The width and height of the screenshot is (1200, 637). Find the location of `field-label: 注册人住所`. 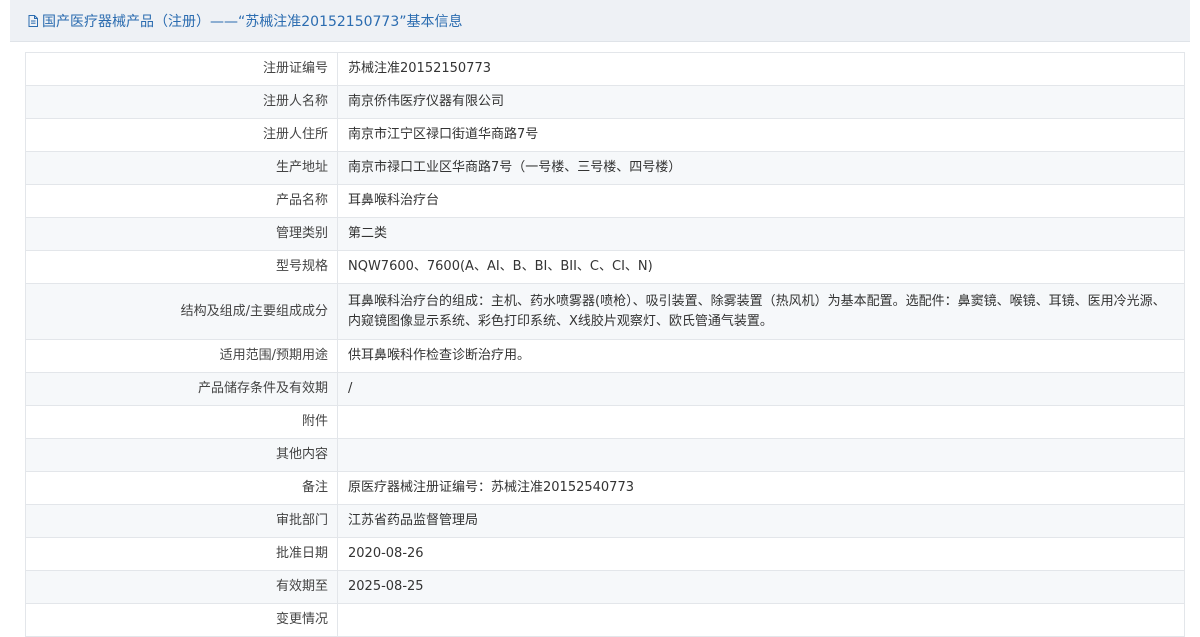

field-label: 注册人住所 is located at coordinates (181, 135).